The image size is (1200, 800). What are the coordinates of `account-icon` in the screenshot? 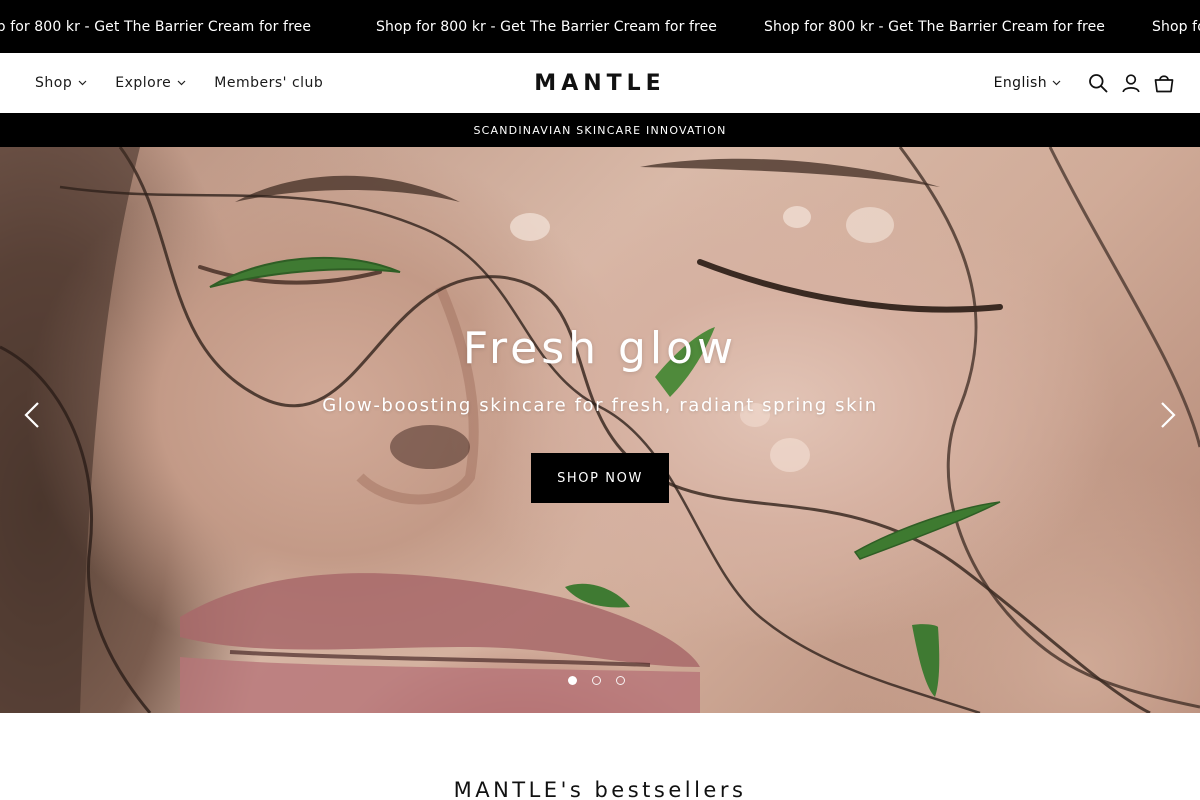 It's located at (1130, 83).